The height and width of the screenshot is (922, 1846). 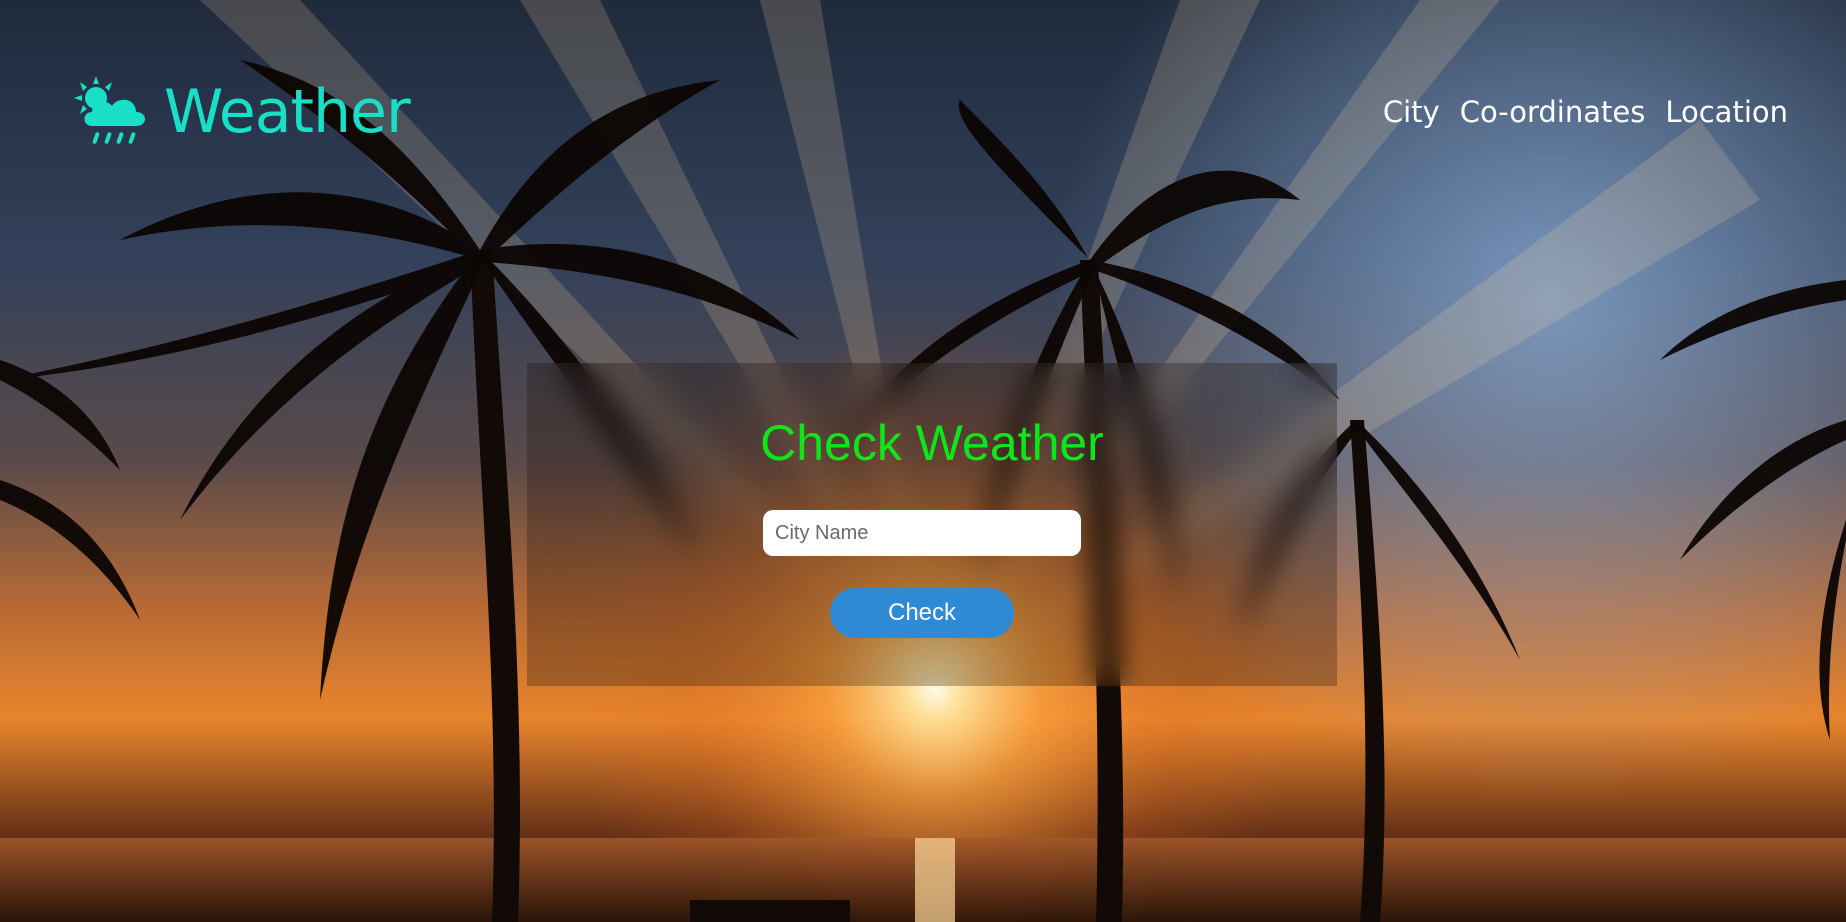 I want to click on check-button: Check, so click(x=922, y=613).